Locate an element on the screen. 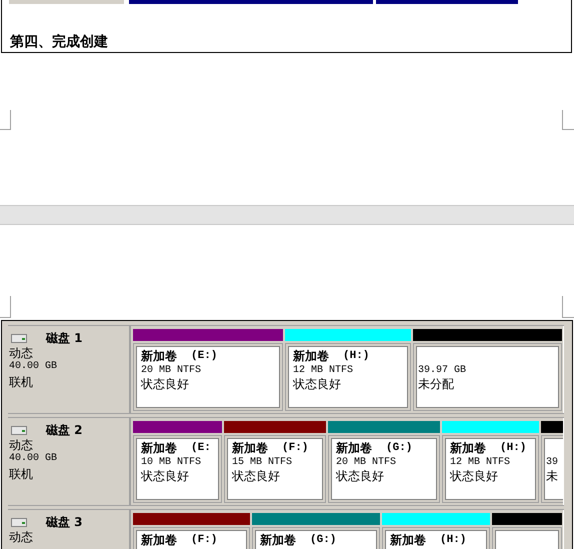 The image size is (574, 549). partition-size: 39 is located at coordinates (553, 462).